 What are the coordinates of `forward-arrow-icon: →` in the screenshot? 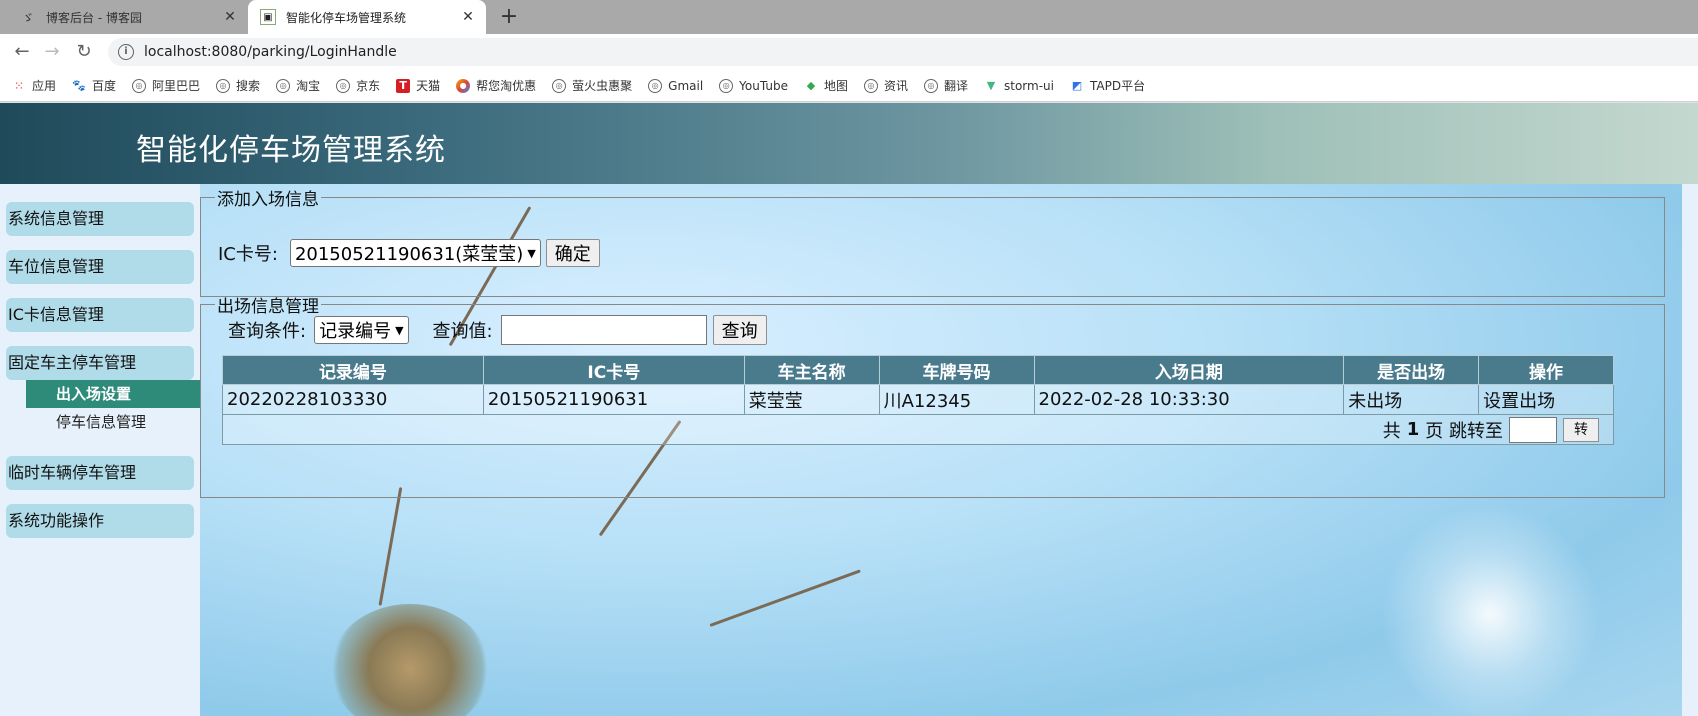 It's located at (52, 52).